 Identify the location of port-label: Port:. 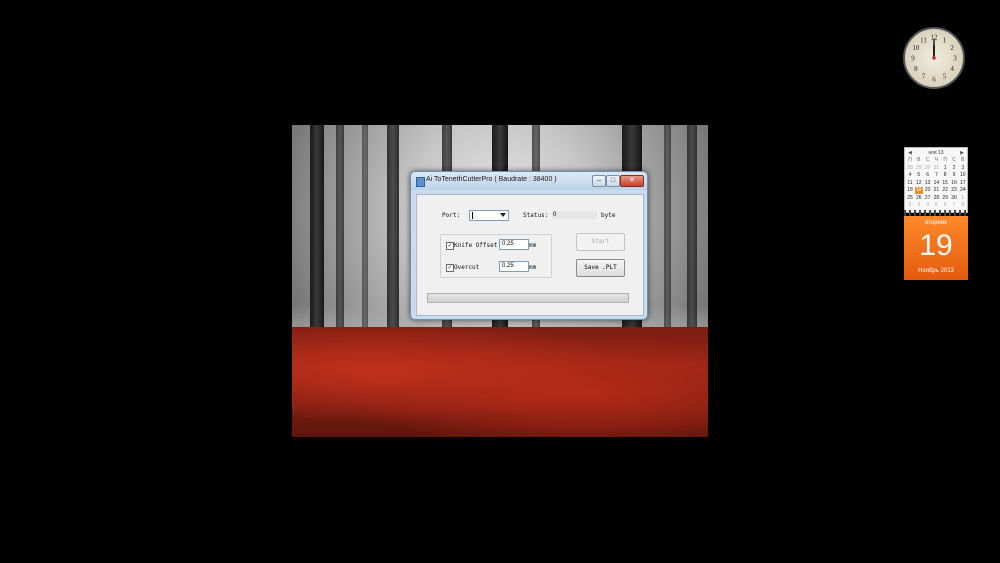
(451, 215).